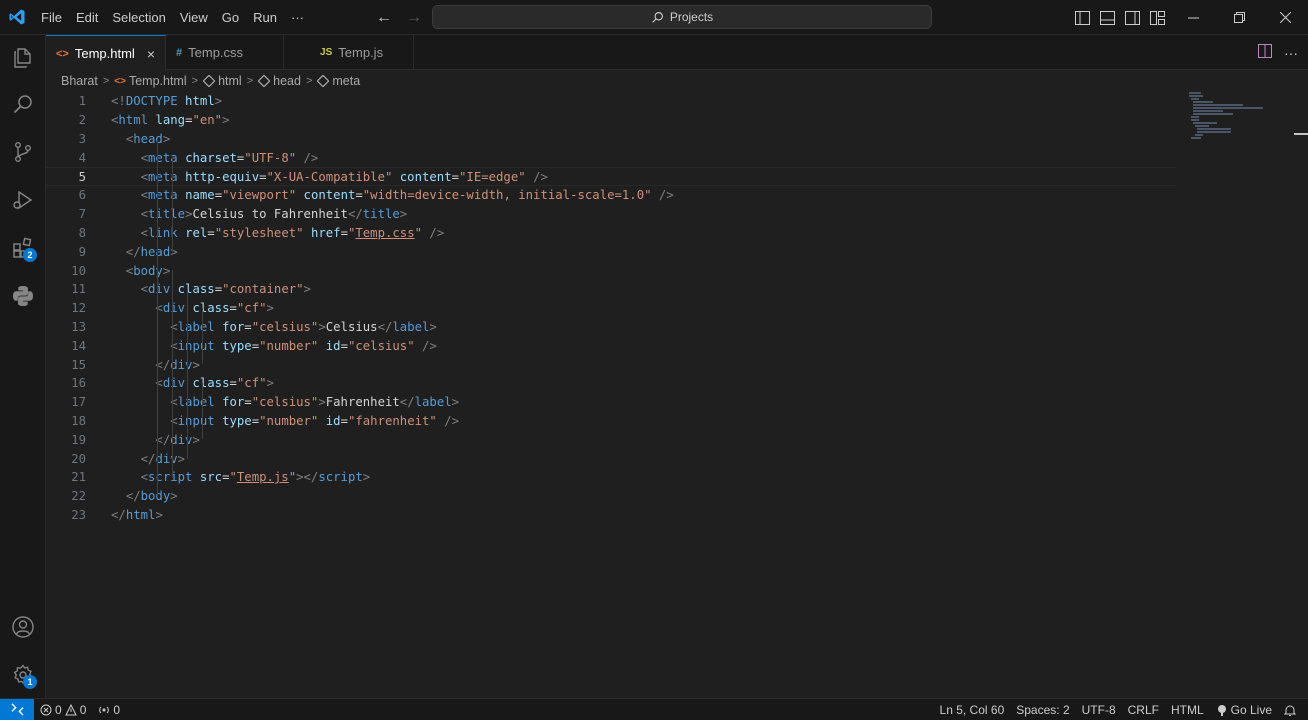  I want to click on menu-go: Go, so click(230, 17).